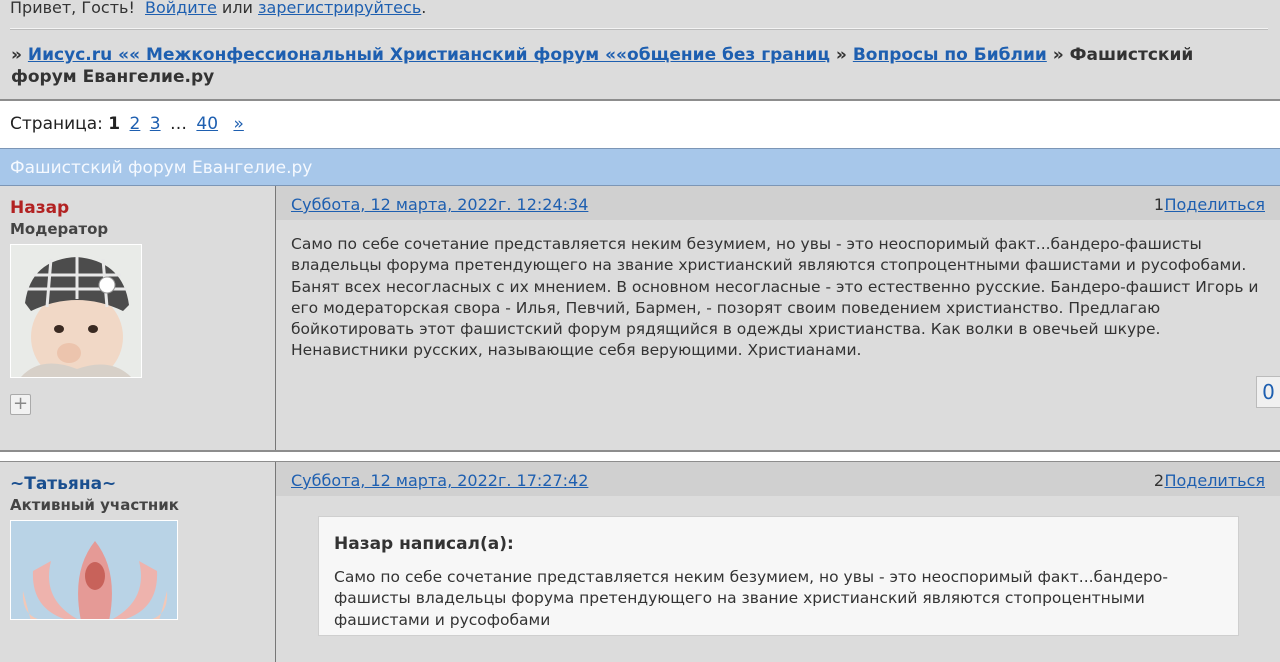 This screenshot has width=1280, height=662. Describe the element at coordinates (114, 124) in the screenshot. I see `pagination-current: 1` at that location.